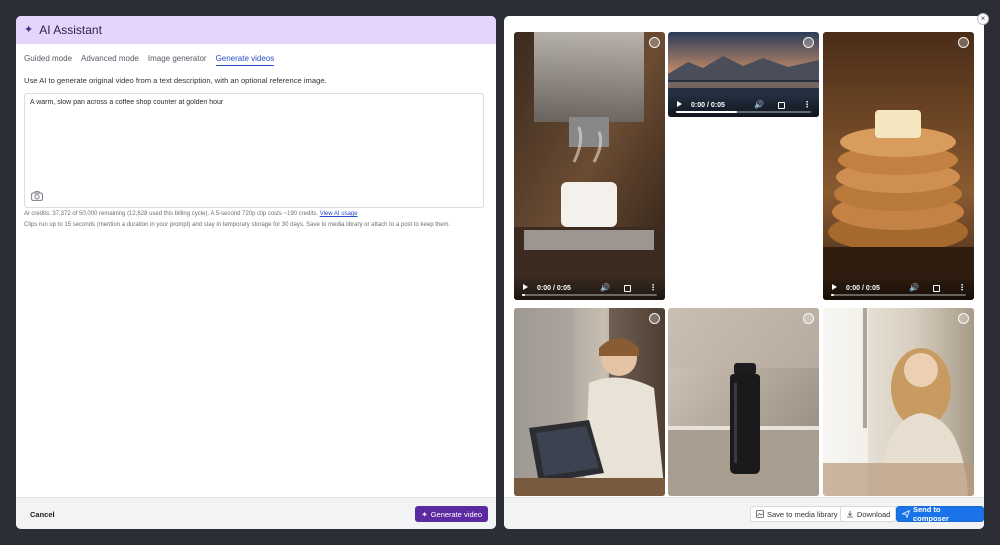  I want to click on close-icon: ×, so click(983, 19).